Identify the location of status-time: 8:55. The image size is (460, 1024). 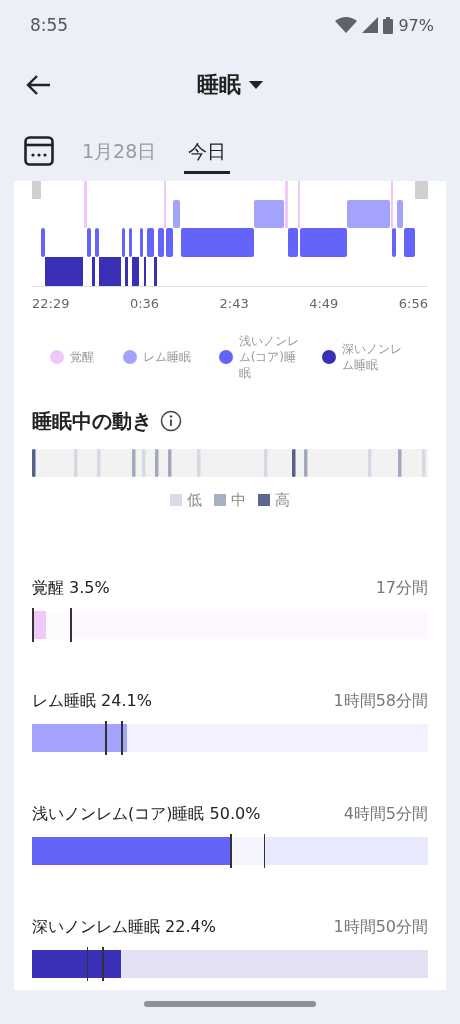
(49, 25).